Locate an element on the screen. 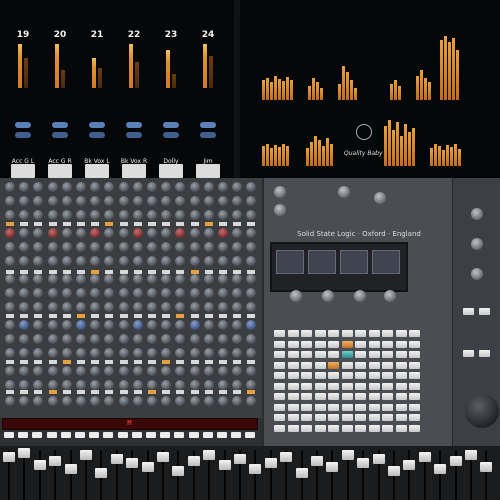 Image resolution: width=500 pixels, height=500 pixels. monitor-knob is located at coordinates (380, 198).